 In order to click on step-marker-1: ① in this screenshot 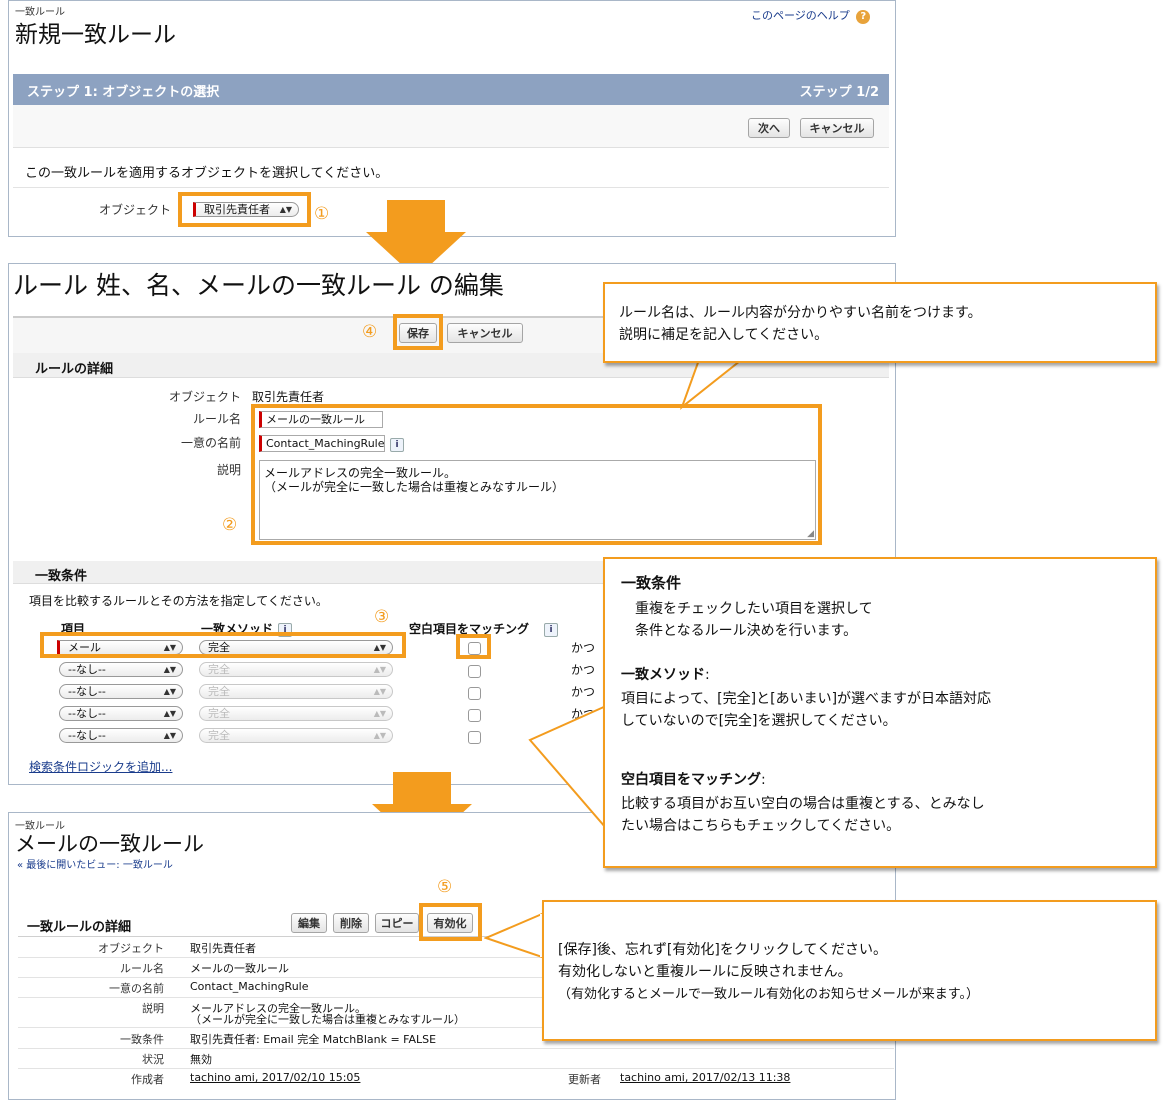, I will do `click(322, 214)`.